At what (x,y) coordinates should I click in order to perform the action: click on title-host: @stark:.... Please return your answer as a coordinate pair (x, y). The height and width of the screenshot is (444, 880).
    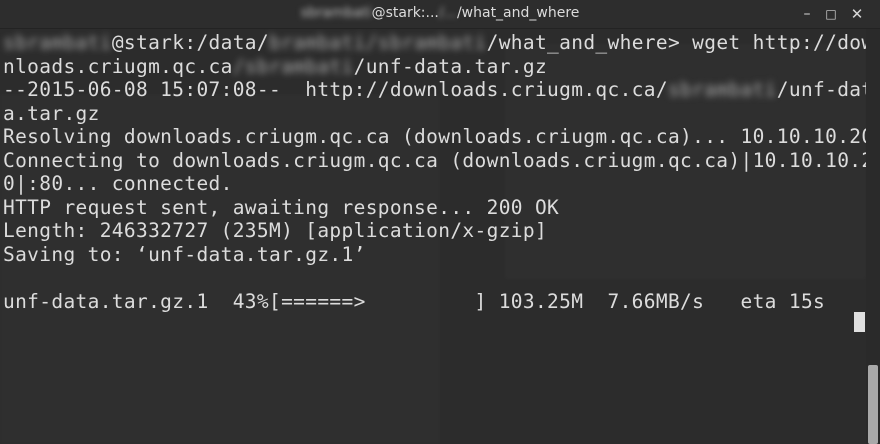
    Looking at the image, I should click on (405, 13).